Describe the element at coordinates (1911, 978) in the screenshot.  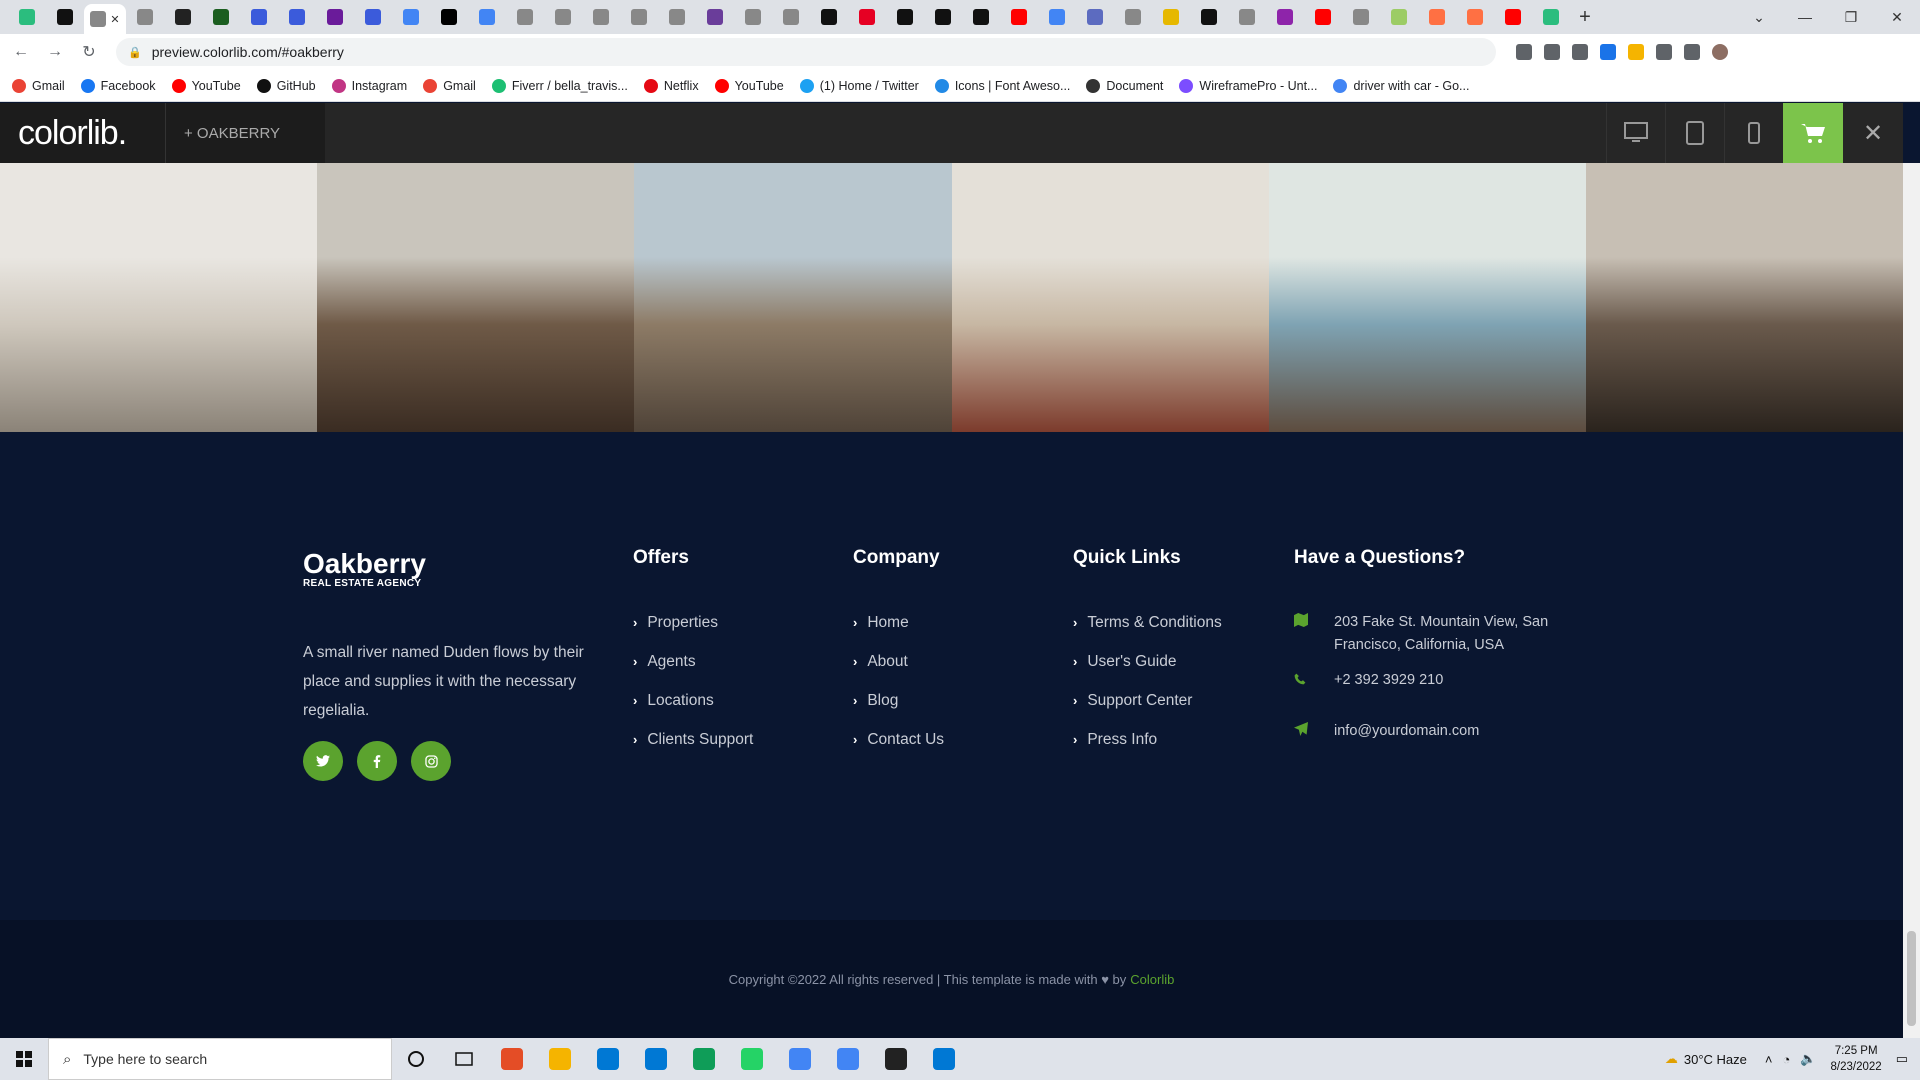
I see `scrollbar-thumb` at that location.